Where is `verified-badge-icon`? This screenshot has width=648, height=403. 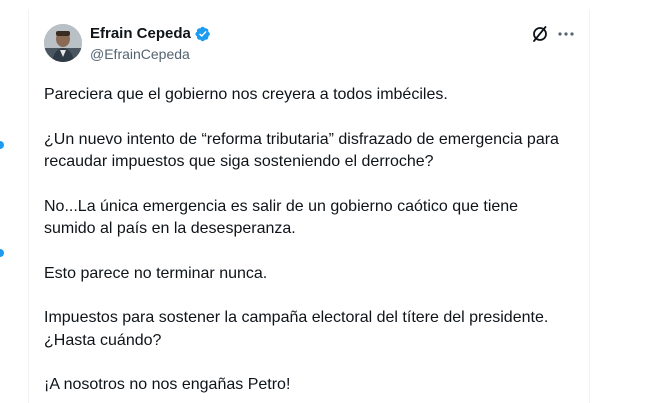 verified-badge-icon is located at coordinates (203, 34).